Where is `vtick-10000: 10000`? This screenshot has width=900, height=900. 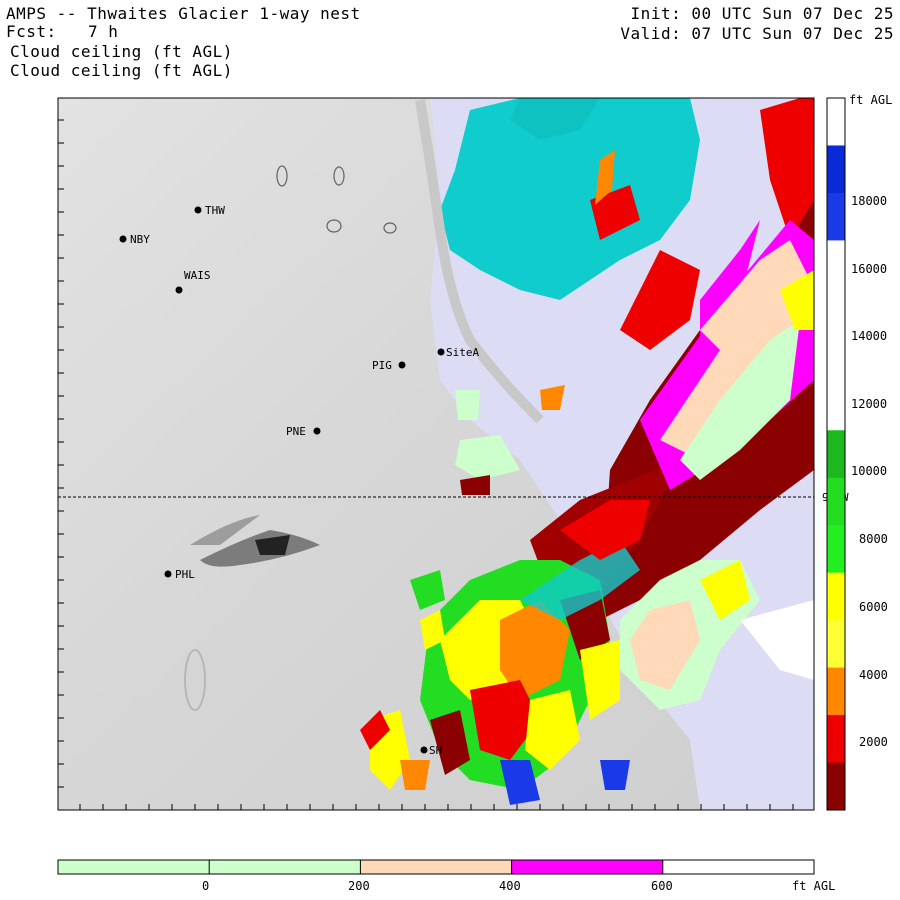
vtick-10000: 10000 is located at coordinates (869, 471).